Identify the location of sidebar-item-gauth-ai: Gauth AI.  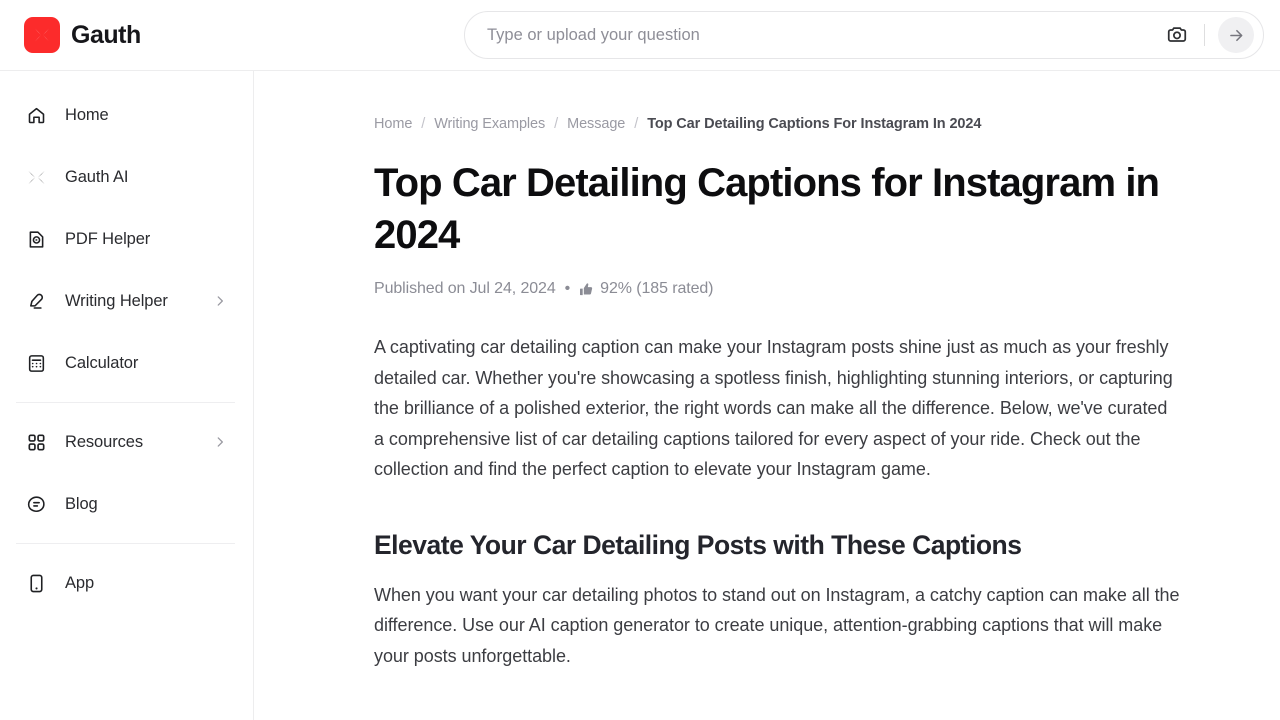
(126, 177).